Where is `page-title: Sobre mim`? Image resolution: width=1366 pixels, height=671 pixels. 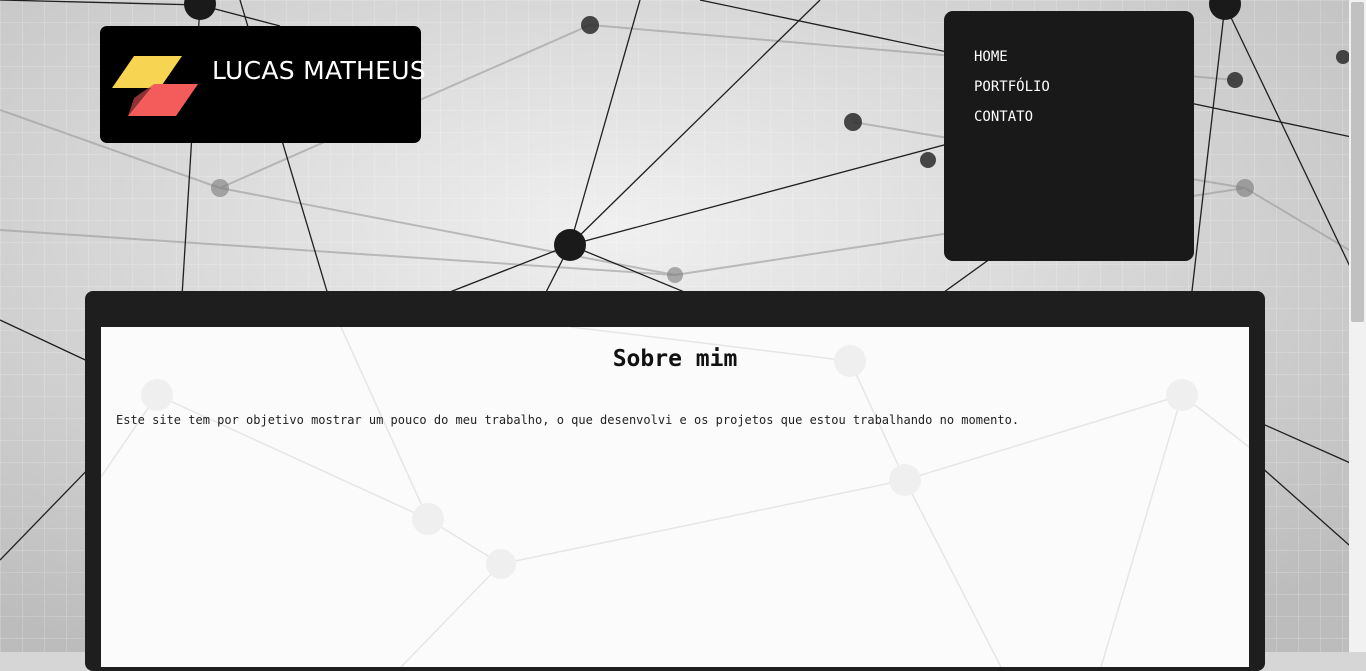
page-title: Sobre mim is located at coordinates (675, 359).